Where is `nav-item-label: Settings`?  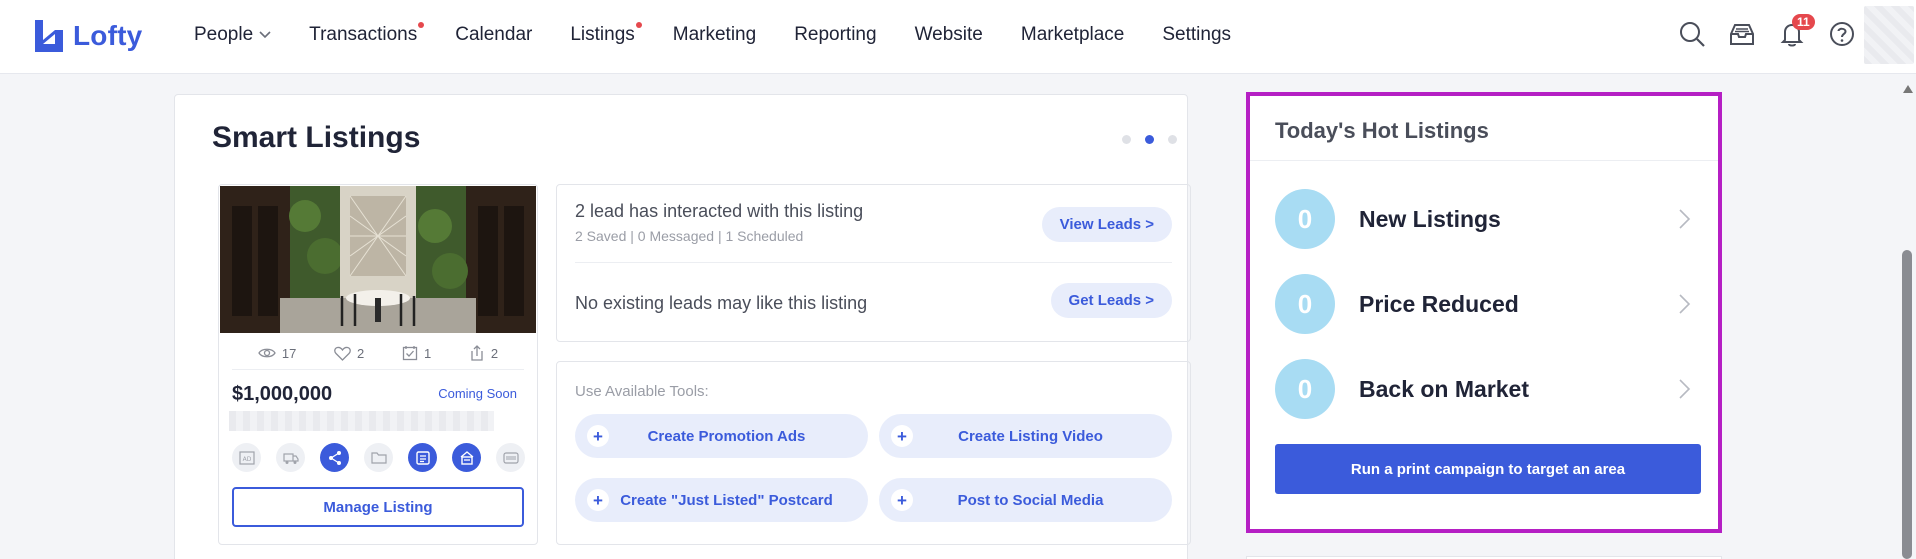
nav-item-label: Settings is located at coordinates (1197, 34).